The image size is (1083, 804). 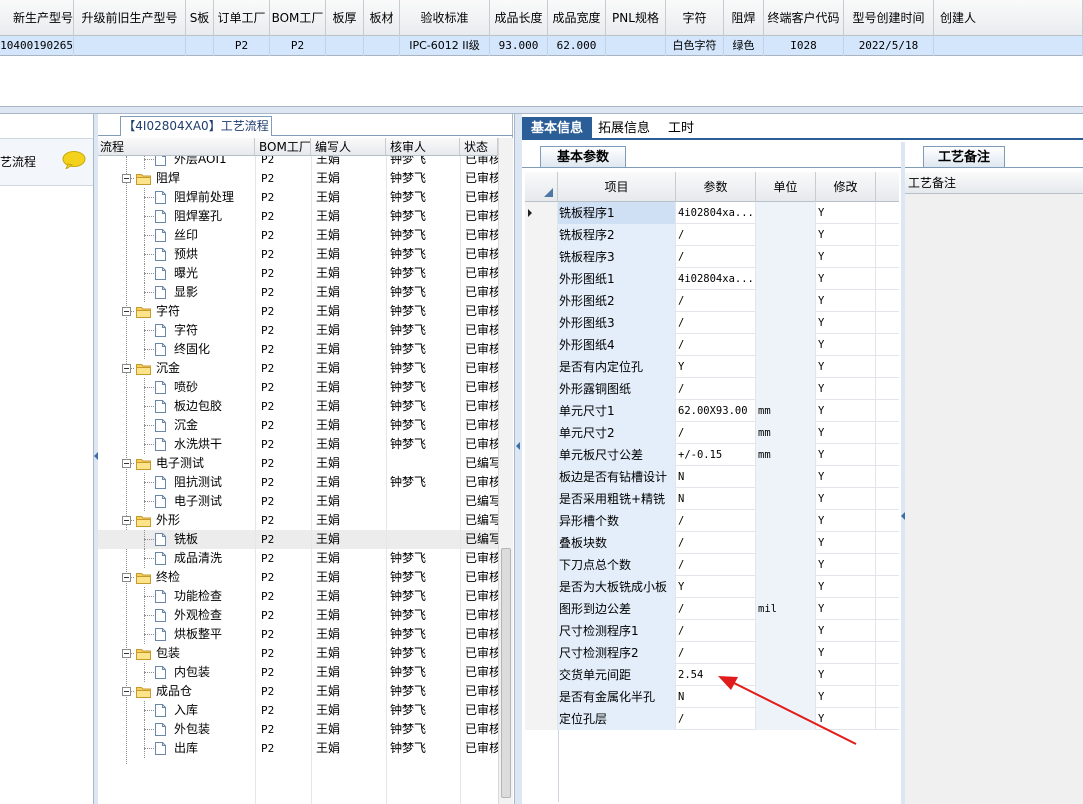 I want to click on basic-params-row: 外形图纸4/ Y, so click(x=712, y=345).